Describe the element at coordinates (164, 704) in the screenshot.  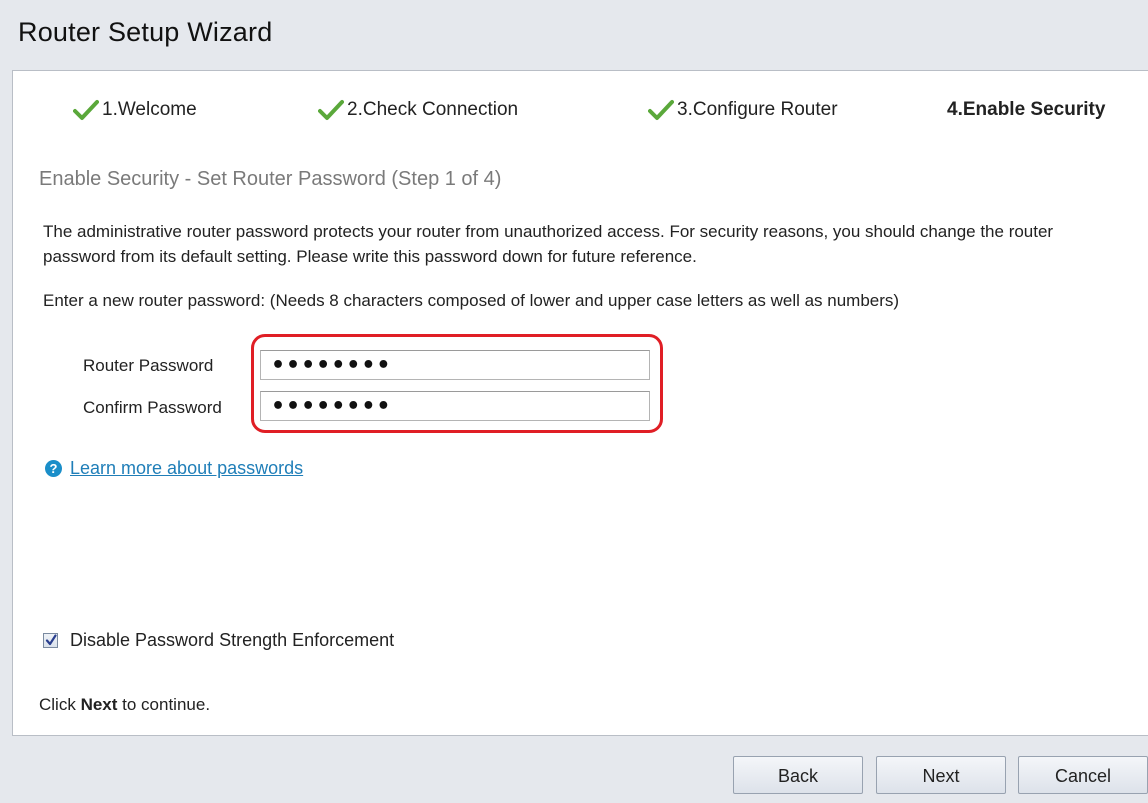
I see `continue-suffix: to continue.` at that location.